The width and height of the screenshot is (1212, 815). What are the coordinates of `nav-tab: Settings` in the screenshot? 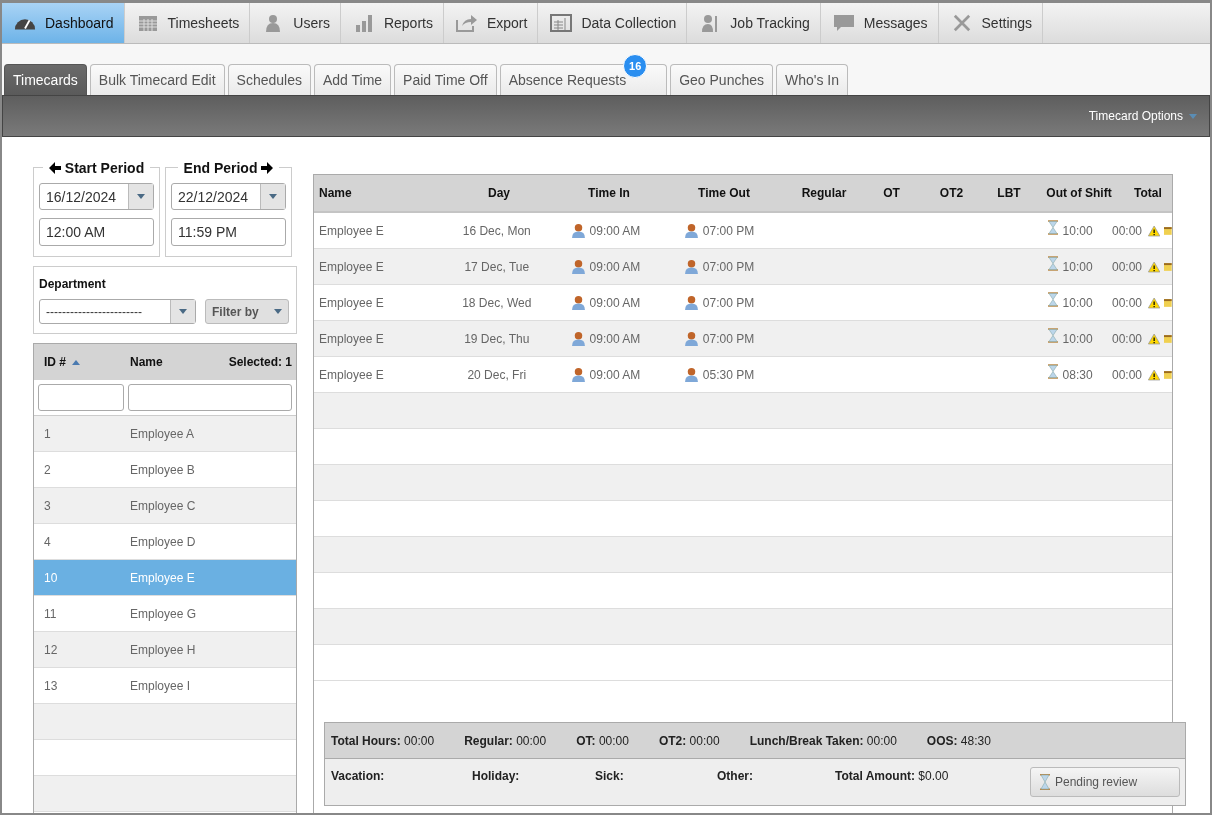 It's located at (991, 23).